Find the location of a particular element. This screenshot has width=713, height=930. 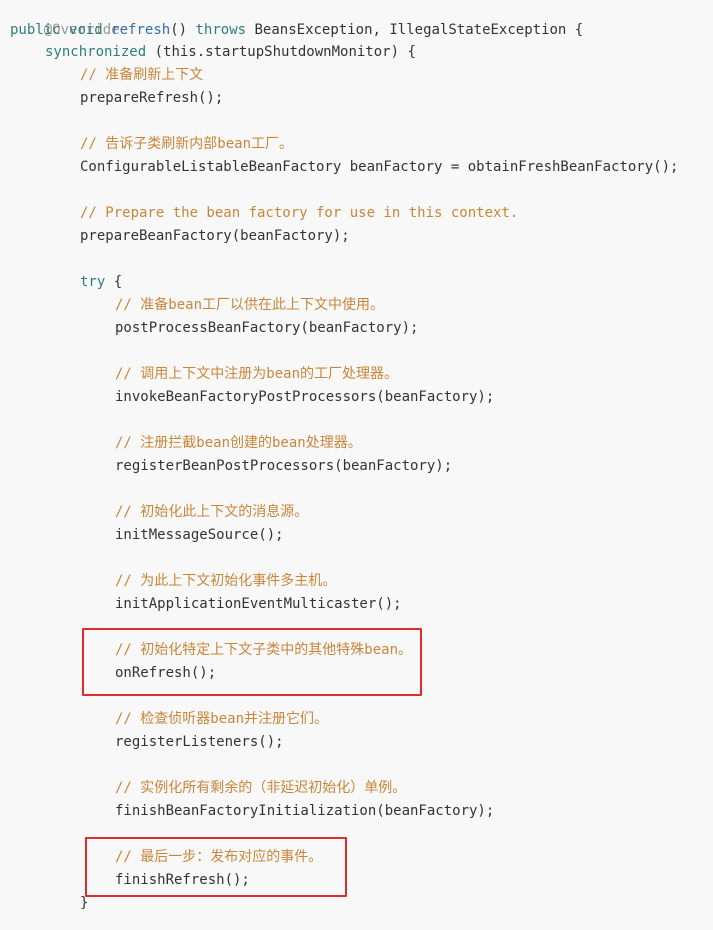

comment-invoke-post-processors: // 调用上下文中注册为bean的工厂处理器。 is located at coordinates (256, 374).